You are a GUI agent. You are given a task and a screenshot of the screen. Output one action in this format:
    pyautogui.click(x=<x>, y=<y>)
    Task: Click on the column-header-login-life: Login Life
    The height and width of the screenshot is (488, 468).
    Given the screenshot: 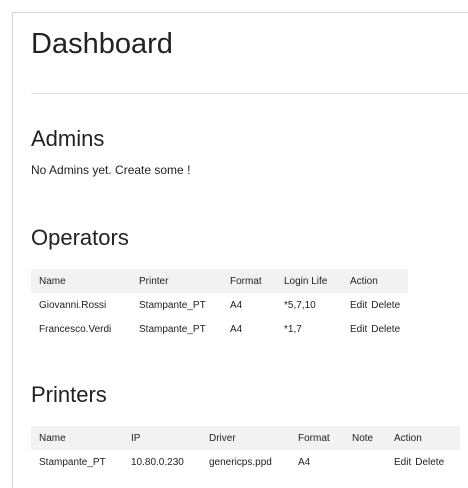 What is the action you would take?
    pyautogui.click(x=306, y=281)
    